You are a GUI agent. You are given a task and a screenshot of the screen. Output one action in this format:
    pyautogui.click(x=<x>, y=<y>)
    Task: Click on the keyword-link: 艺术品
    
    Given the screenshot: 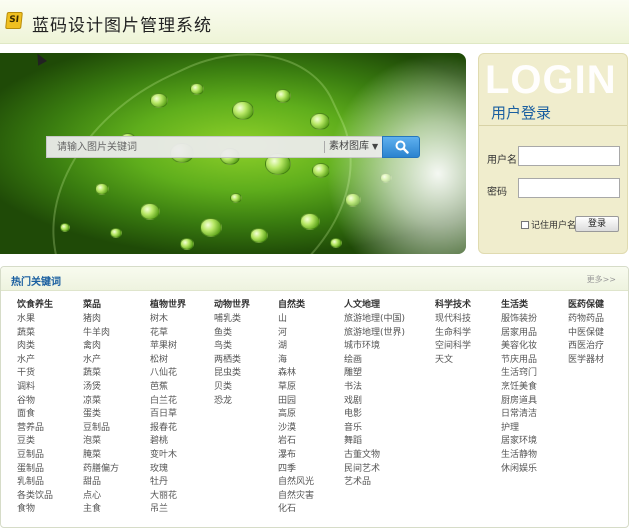 What is the action you would take?
    pyautogui.click(x=374, y=483)
    